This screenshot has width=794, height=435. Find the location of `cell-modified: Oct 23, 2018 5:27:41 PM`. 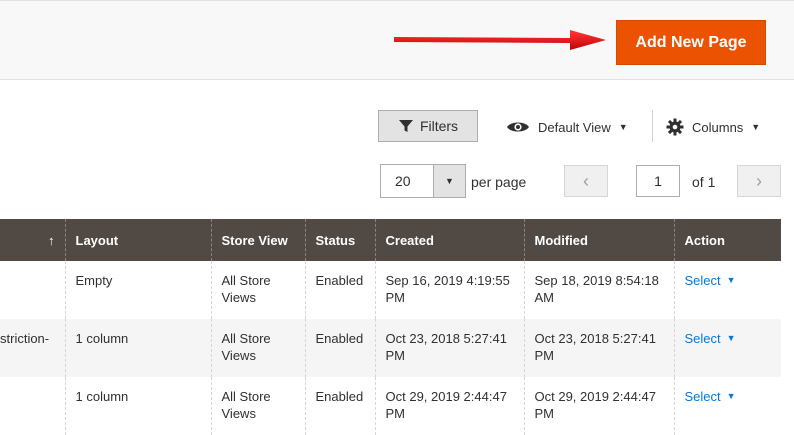

cell-modified: Oct 23, 2018 5:27:41 PM is located at coordinates (598, 348).